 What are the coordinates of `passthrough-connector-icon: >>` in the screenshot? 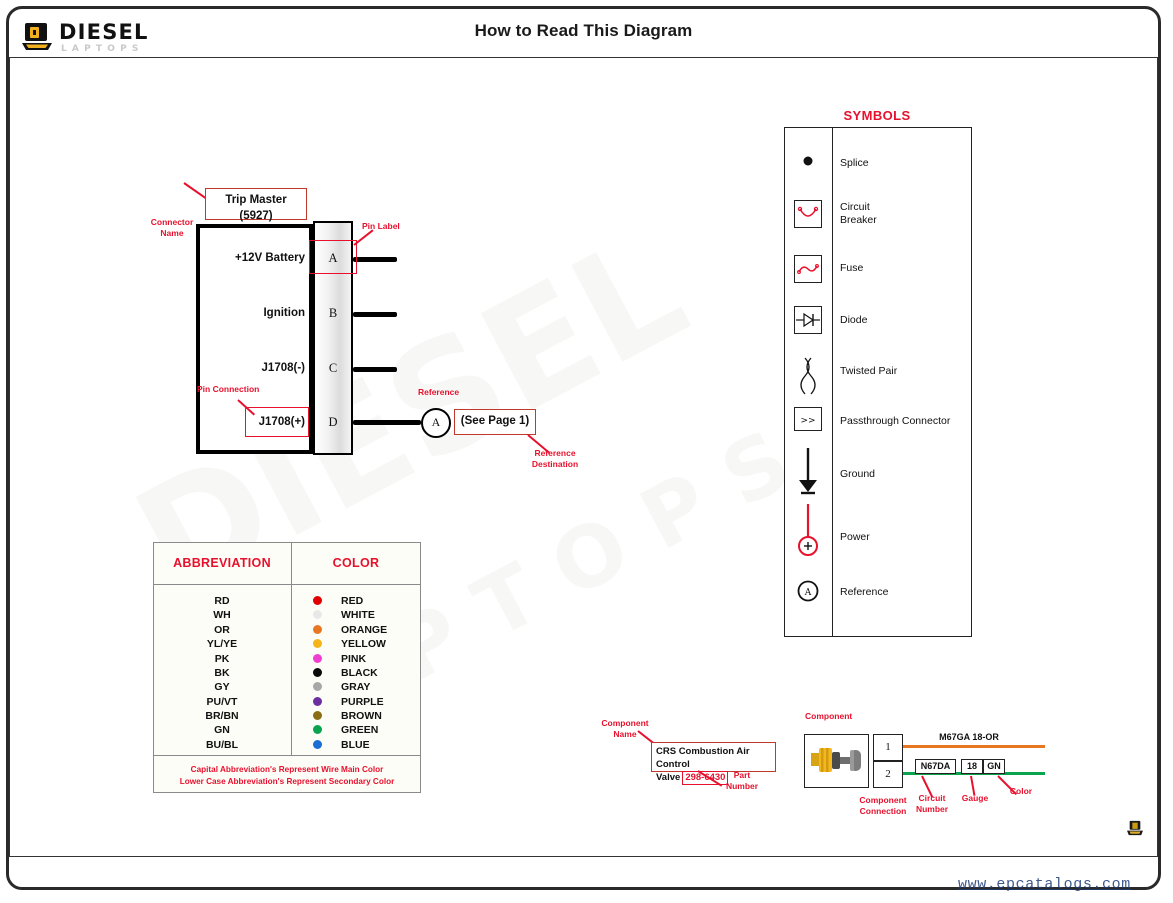 It's located at (808, 421).